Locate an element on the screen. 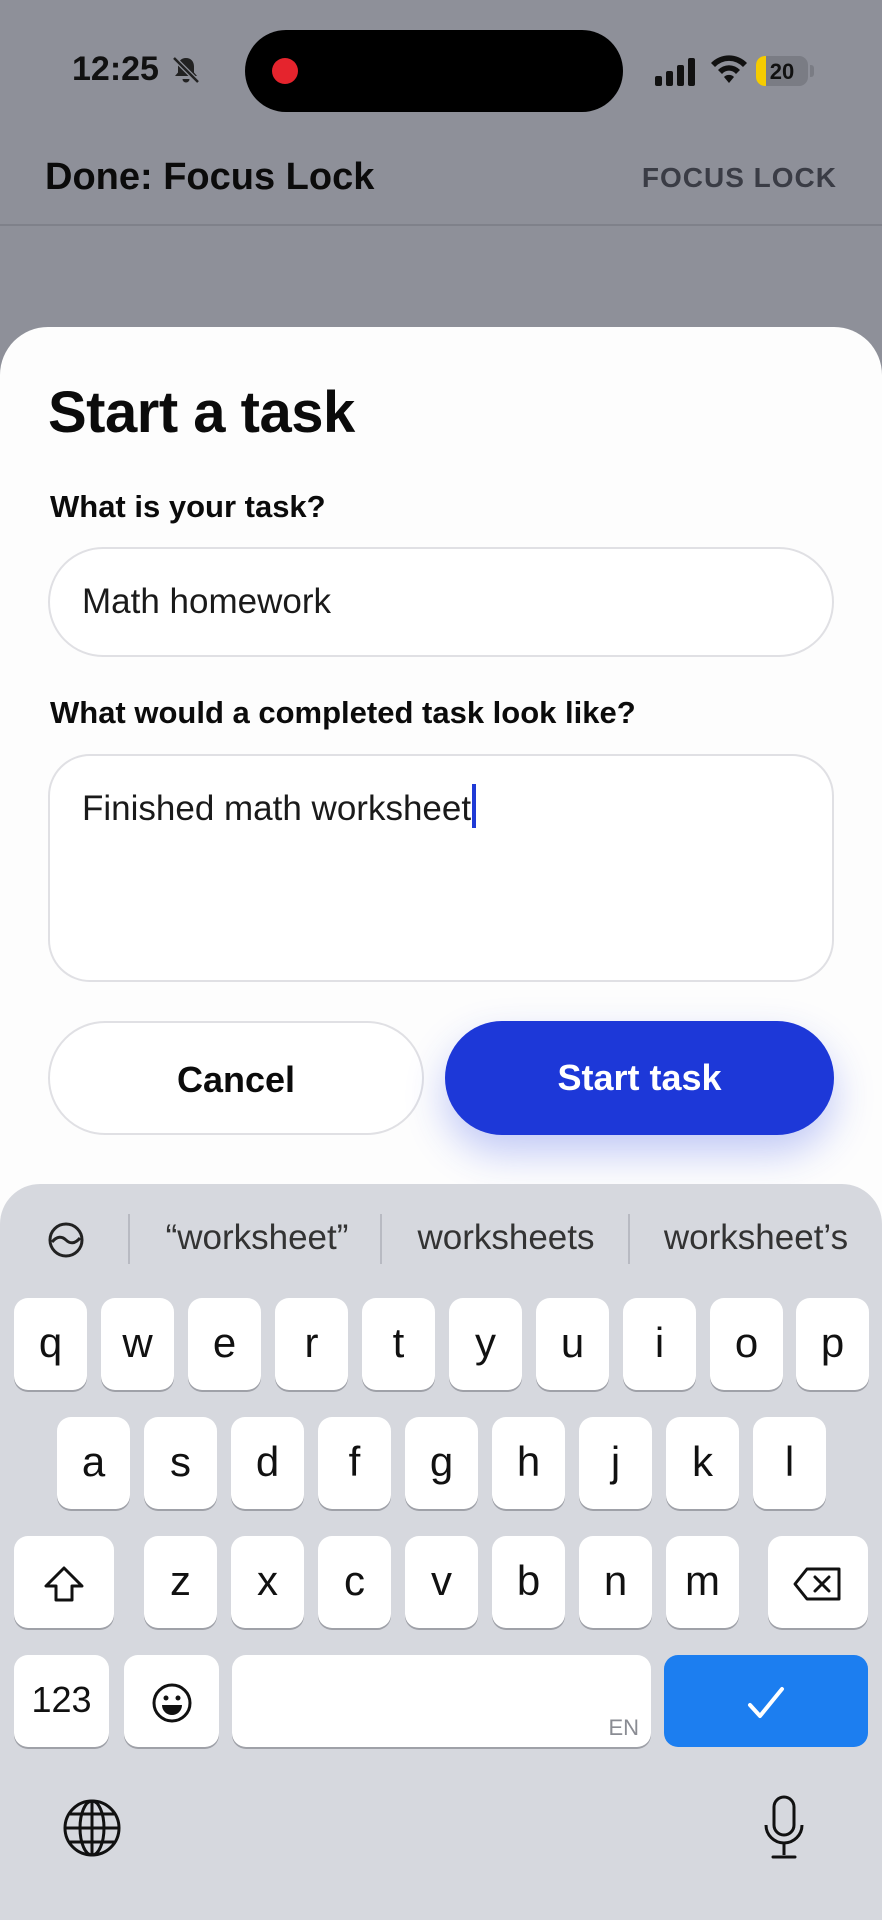  key-u: u is located at coordinates (572, 1344).